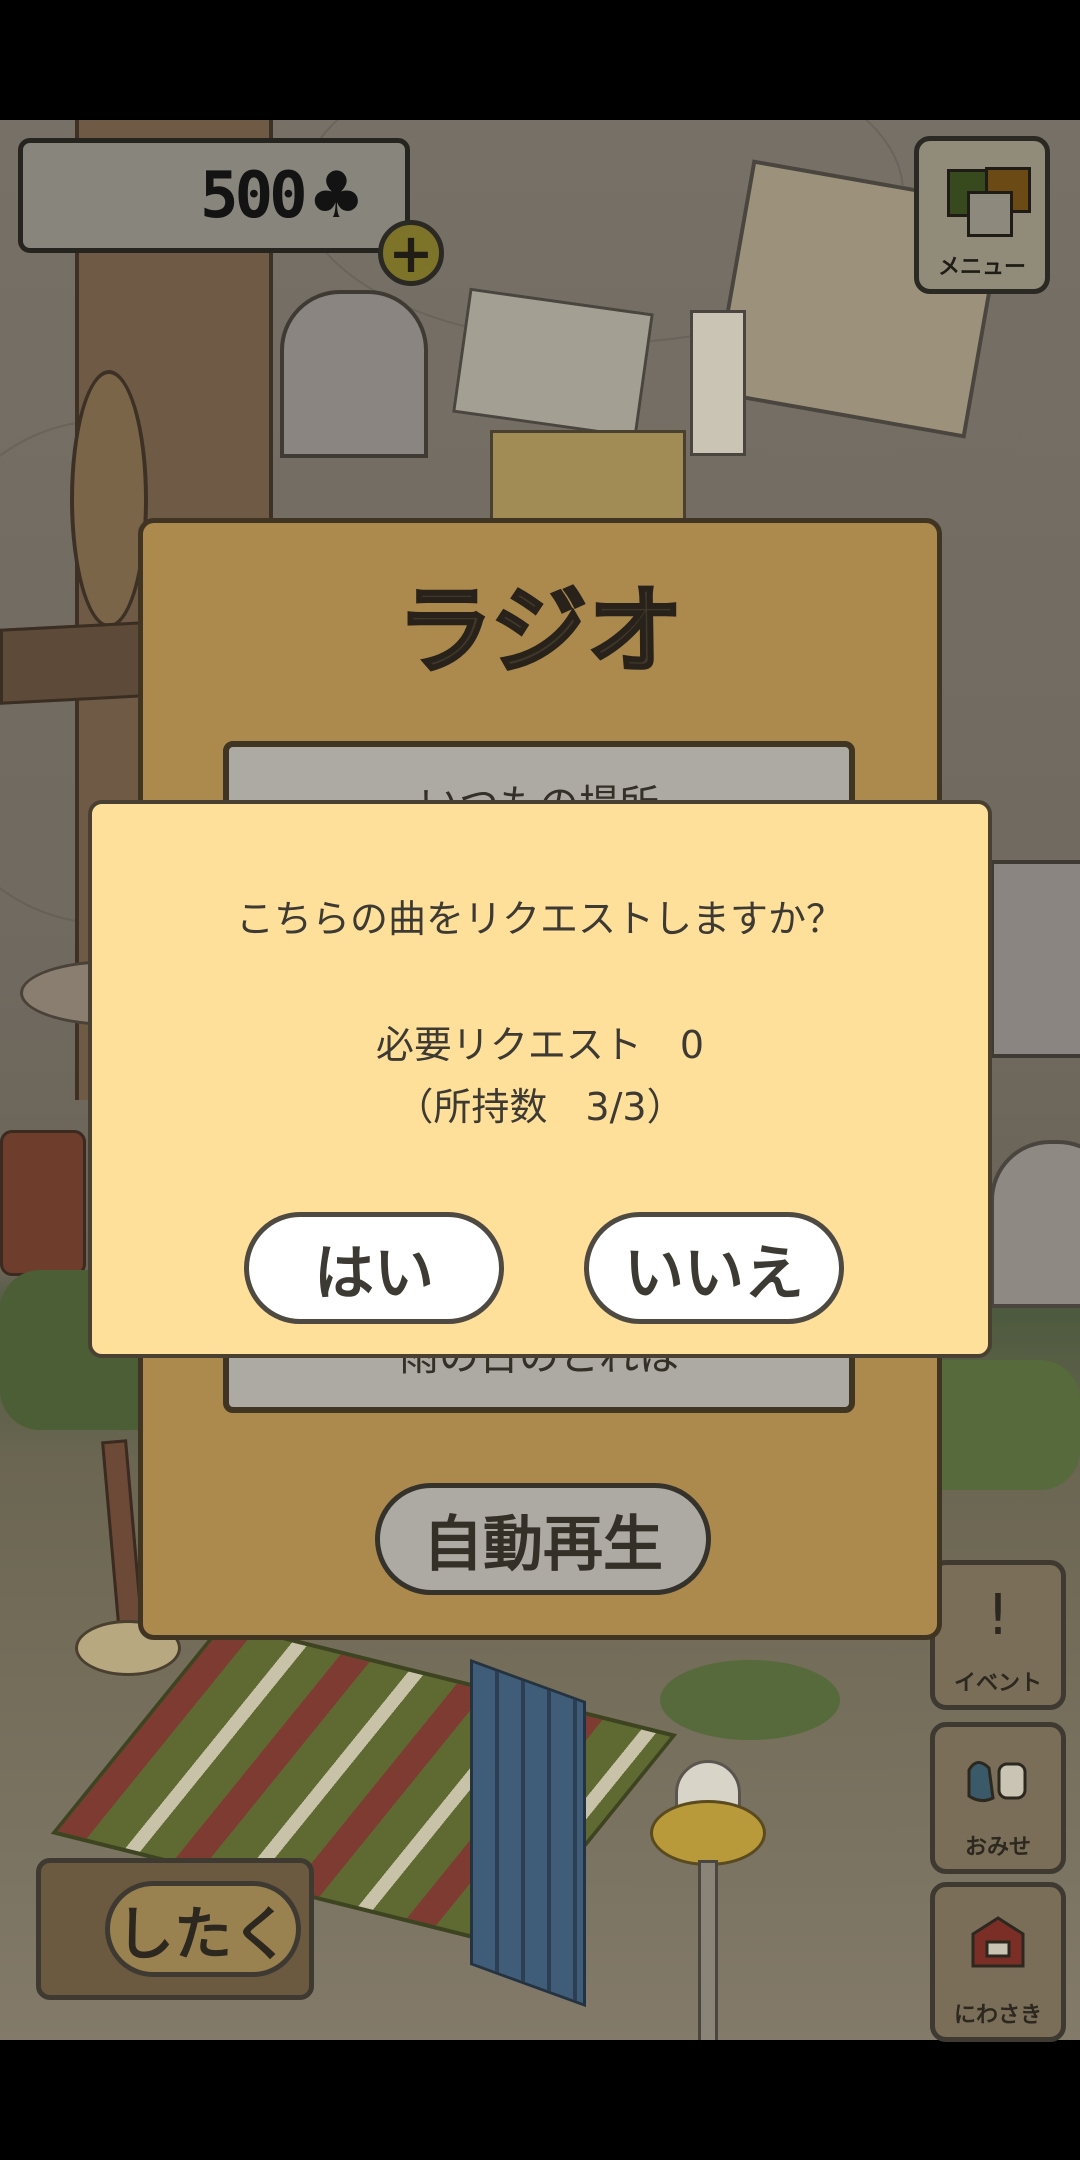  What do you see at coordinates (1035, 1224) in the screenshot?
I see `stone-oven` at bounding box center [1035, 1224].